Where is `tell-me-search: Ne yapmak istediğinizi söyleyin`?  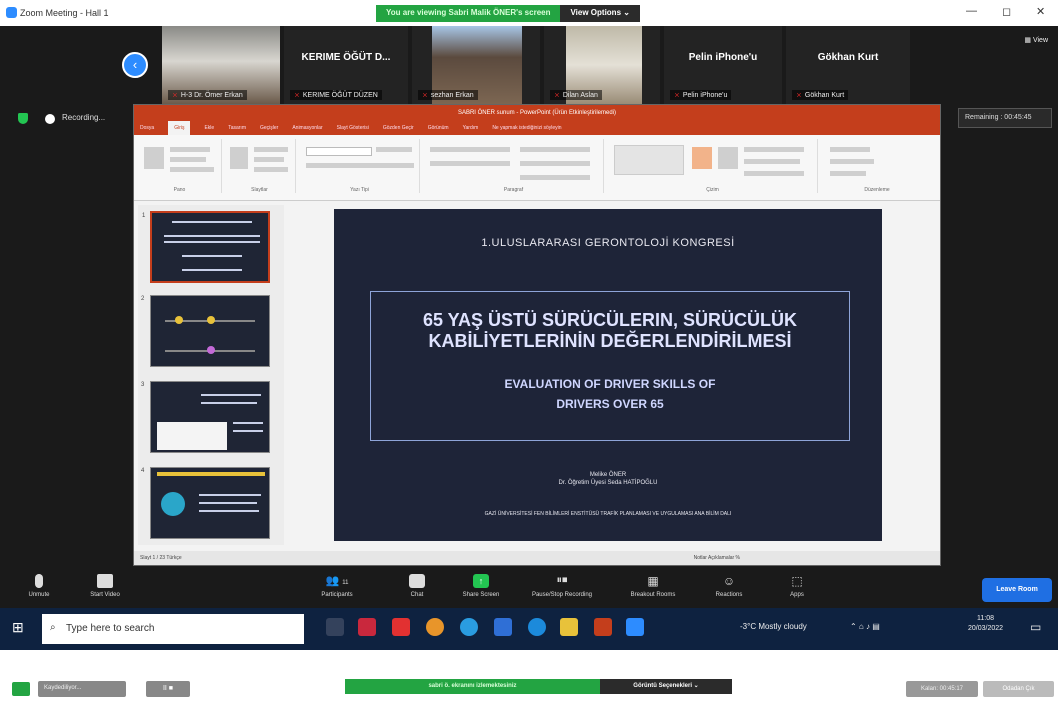 tell-me-search: Ne yapmak istediğinizi söyleyin is located at coordinates (526, 128).